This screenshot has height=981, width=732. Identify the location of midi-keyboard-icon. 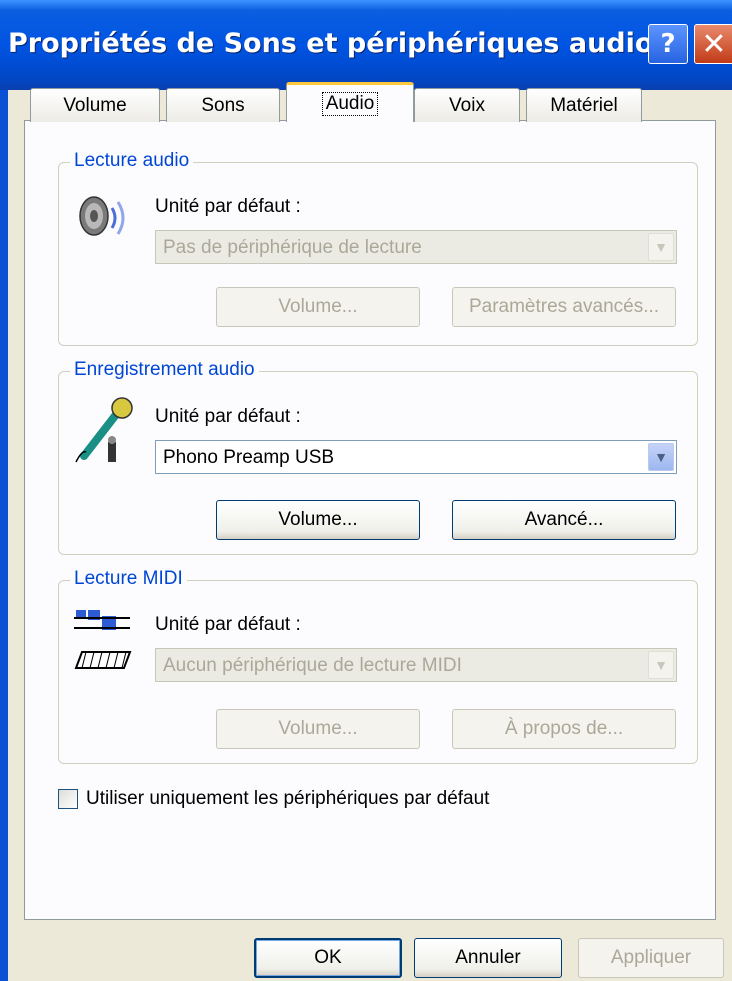
(103, 639).